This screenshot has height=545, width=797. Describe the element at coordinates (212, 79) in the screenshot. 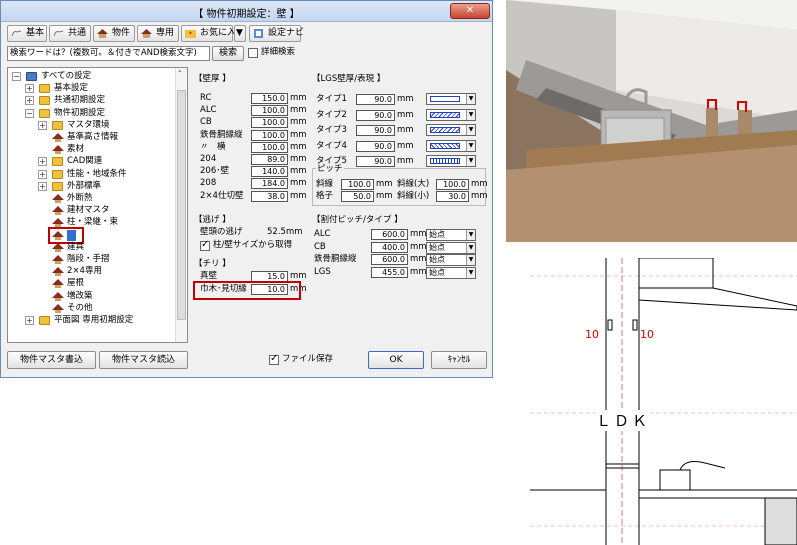

I see `wall-thickness-title: 【壁厚 】` at that location.